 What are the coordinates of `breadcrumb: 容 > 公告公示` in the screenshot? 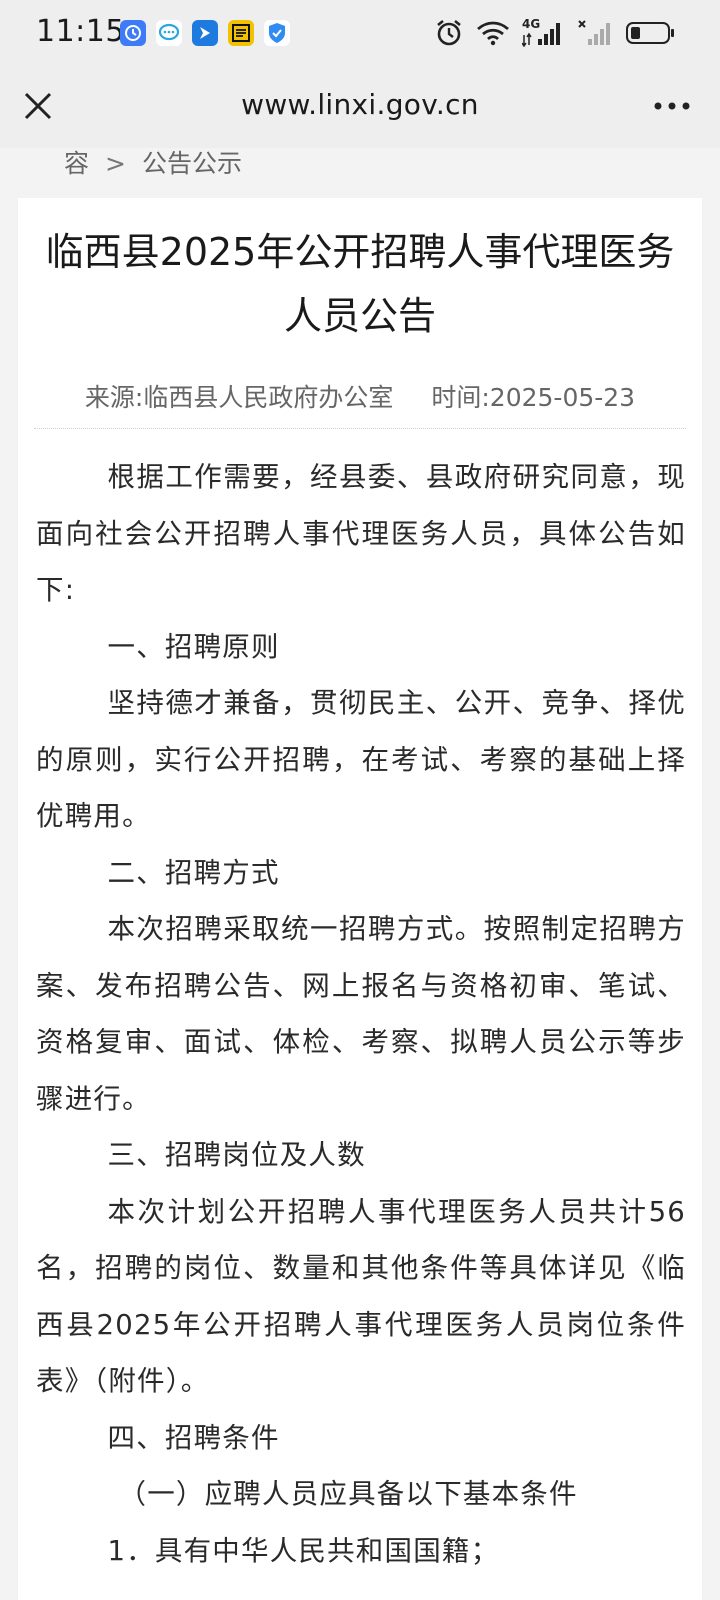 It's located at (153, 164).